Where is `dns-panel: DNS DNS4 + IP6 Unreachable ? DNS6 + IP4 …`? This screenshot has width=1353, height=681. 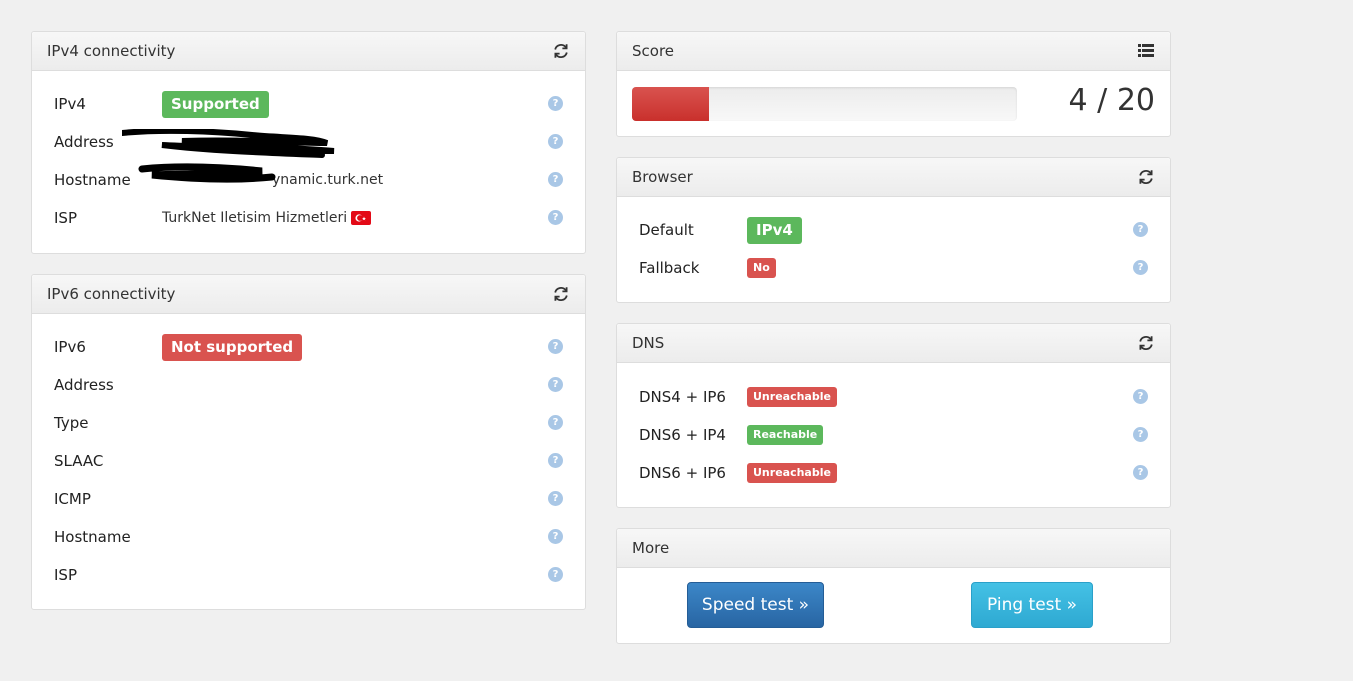 dns-panel: DNS DNS4 + IP6 Unreachable ? DNS6 + IP4 … is located at coordinates (893, 415).